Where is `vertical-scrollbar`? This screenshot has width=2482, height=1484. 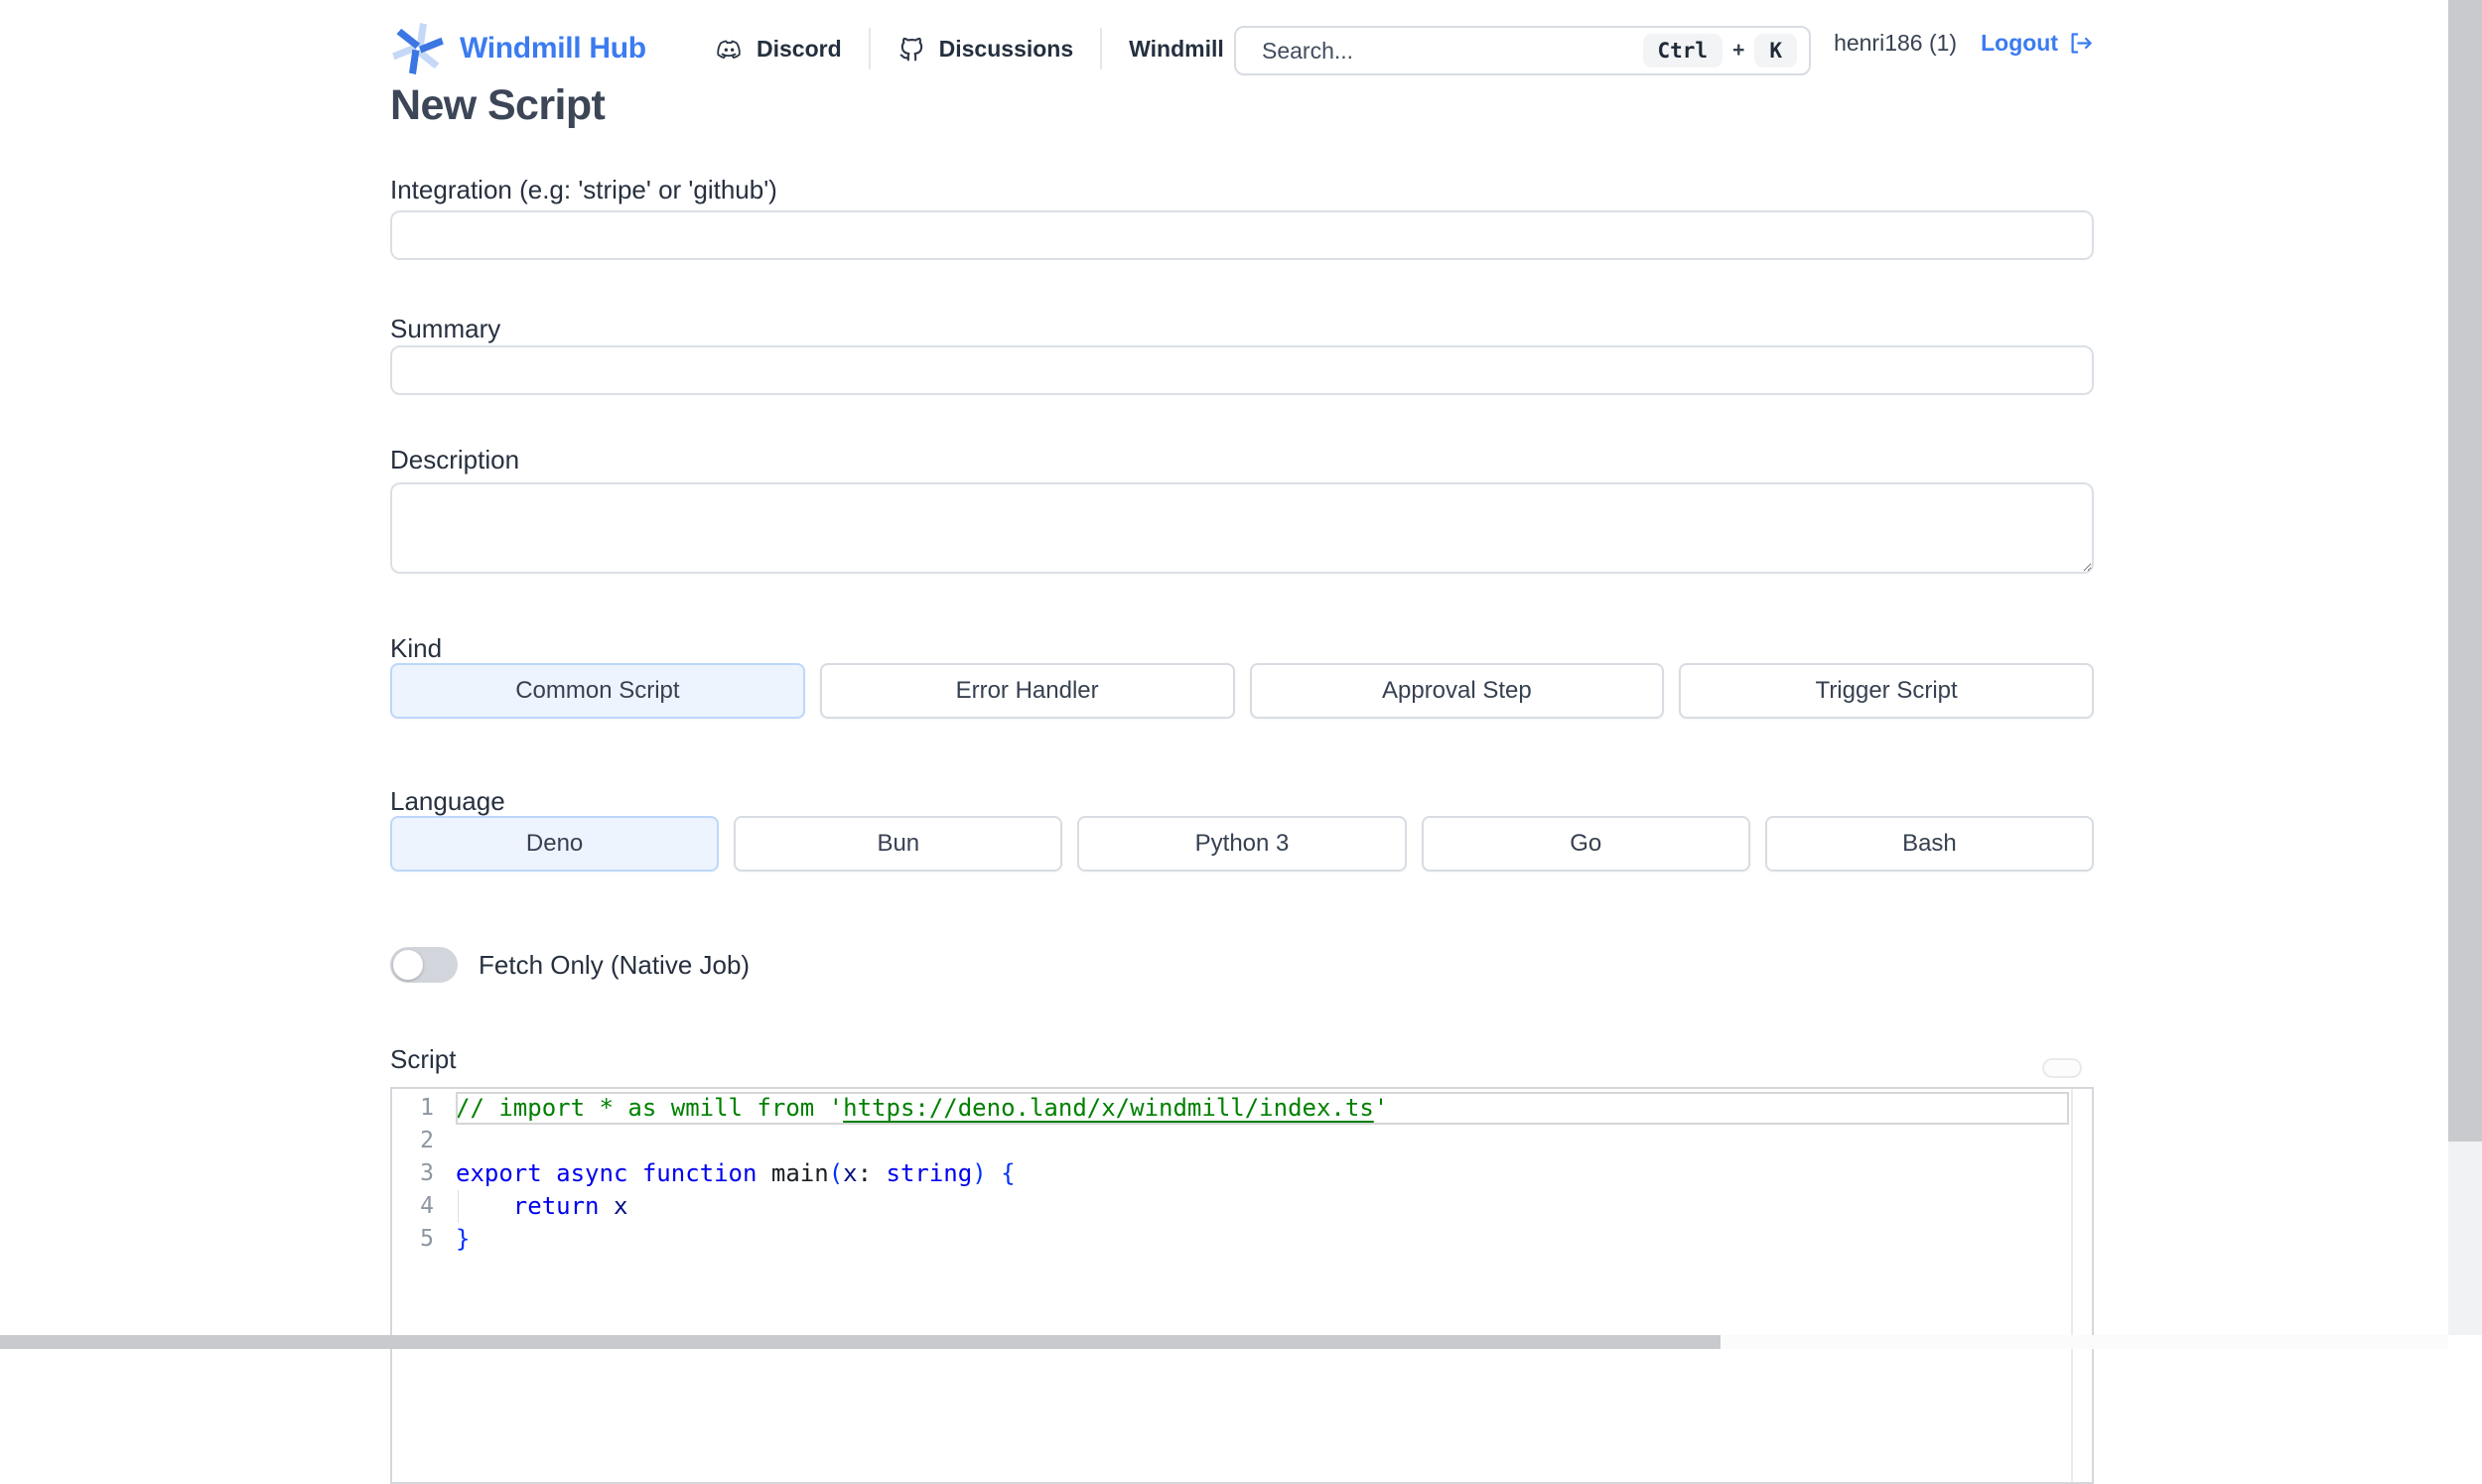
vertical-scrollbar is located at coordinates (2465, 667).